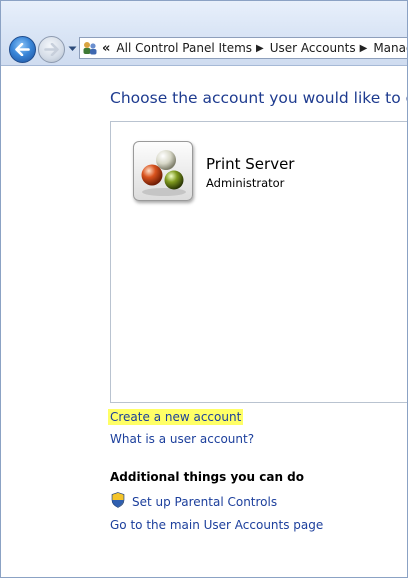 The width and height of the screenshot is (408, 578). Describe the element at coordinates (207, 477) in the screenshot. I see `additional-things-heading: Additional things you can do` at that location.